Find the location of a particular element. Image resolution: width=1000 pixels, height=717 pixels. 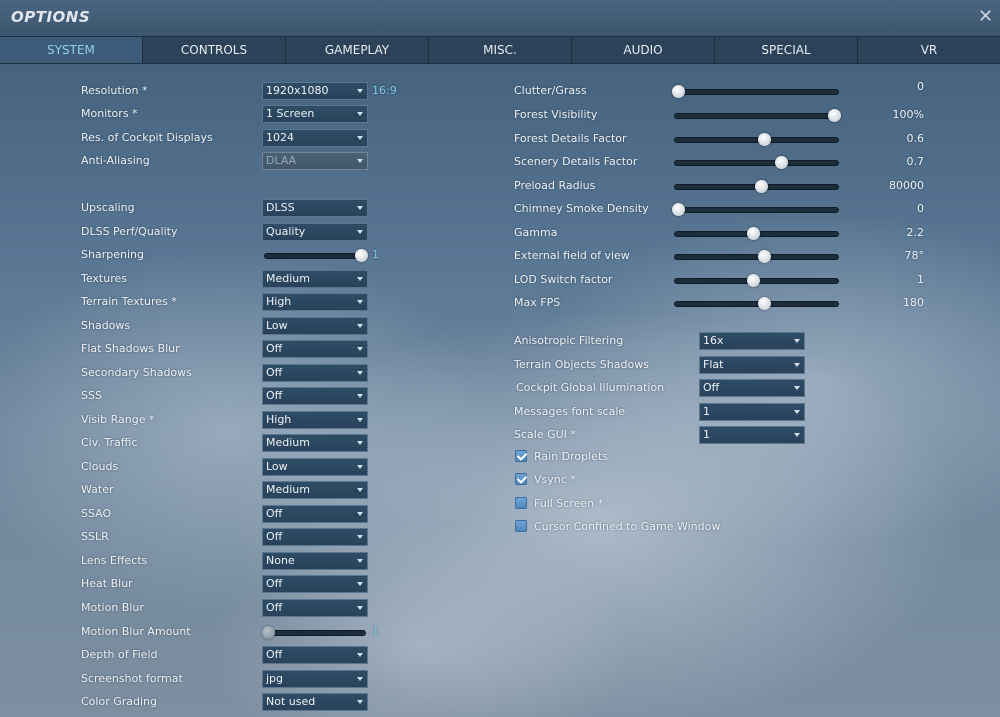

motion-blur-dropdown: Off is located at coordinates (315, 608).